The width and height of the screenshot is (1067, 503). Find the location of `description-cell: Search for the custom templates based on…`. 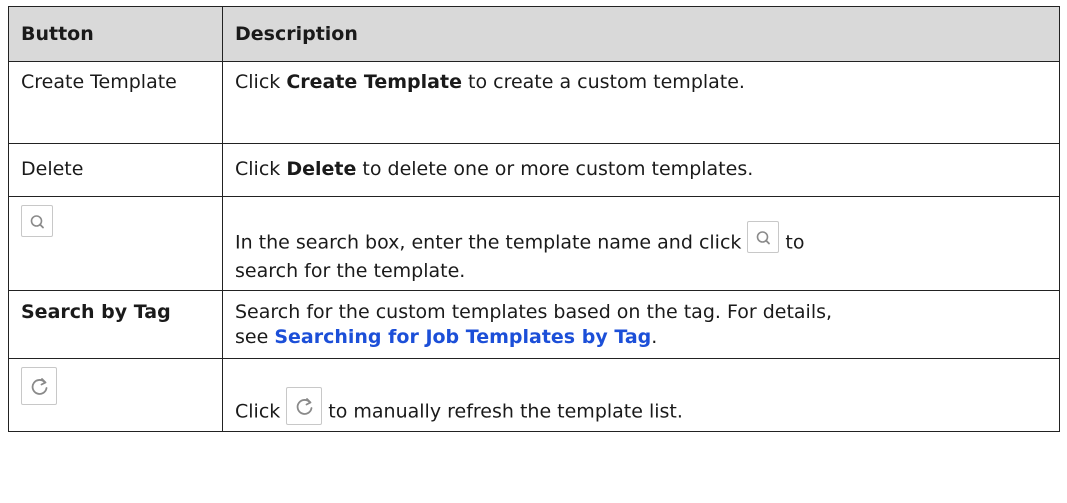

description-cell: Search for the custom templates based on… is located at coordinates (641, 324).